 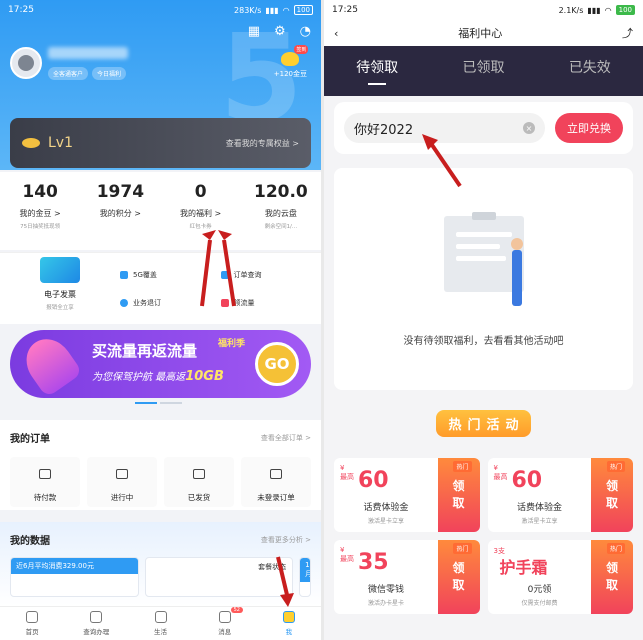 I want to click on person-illustration-icon, so click(x=517, y=272).